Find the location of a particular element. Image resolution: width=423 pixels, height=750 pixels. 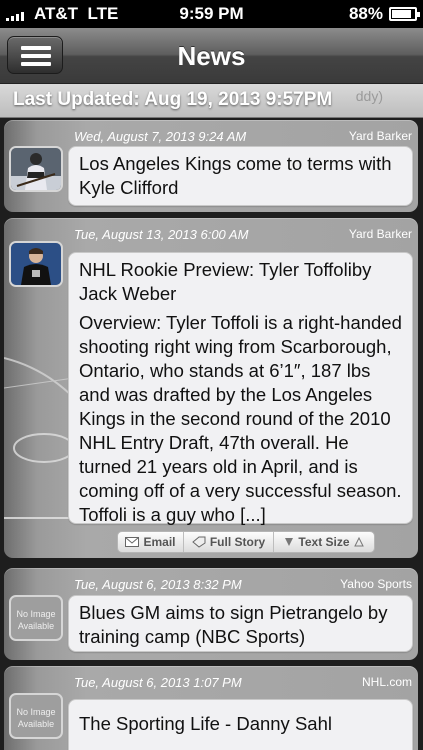

last-updated-bar: ddy) Last Updated: Aug 19, 2013 9:57PM is located at coordinates (211, 101).